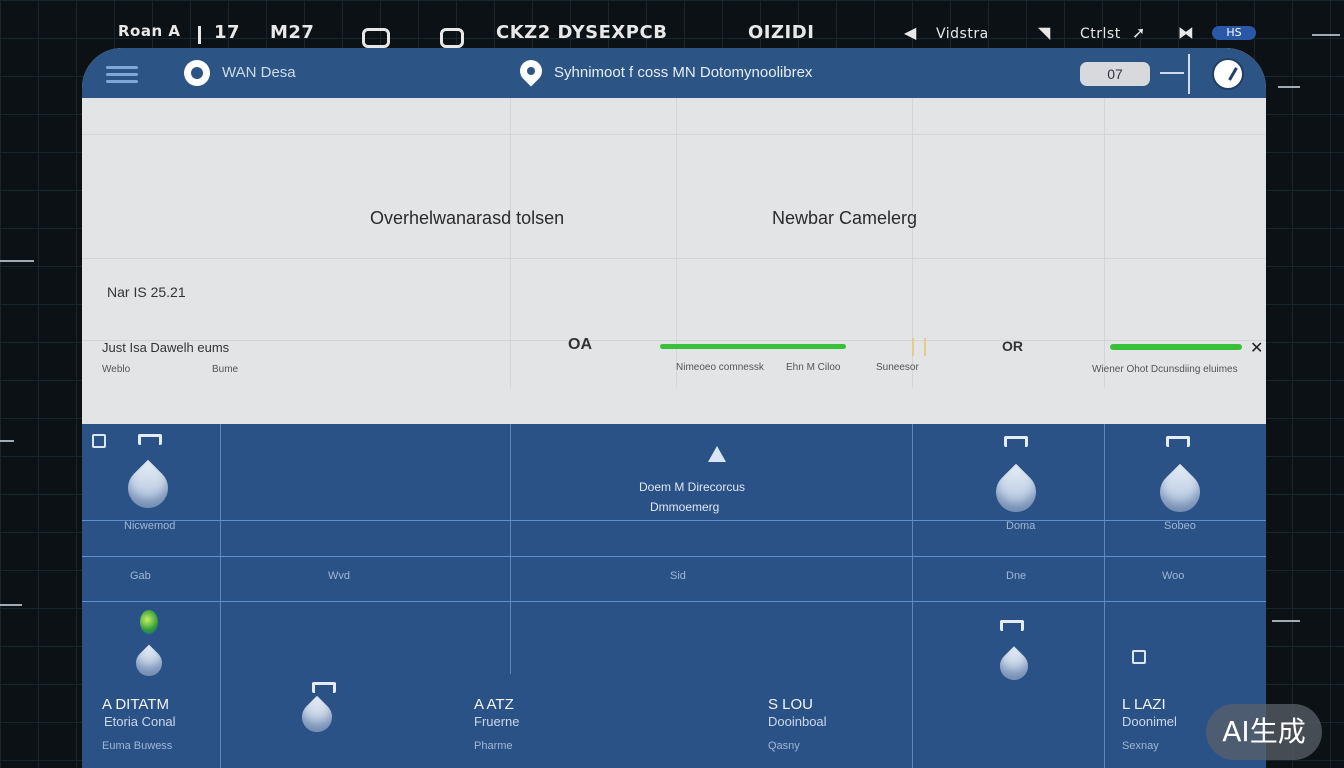 This screenshot has height=768, width=1344. Describe the element at coordinates (582, 32) in the screenshot. I see `status-center: CKZ2 DYSEXPCB` at that location.